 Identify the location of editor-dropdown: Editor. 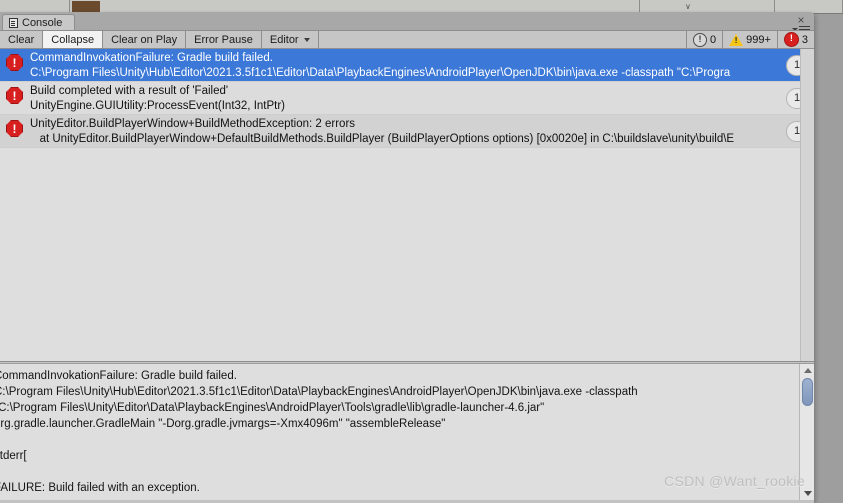
(290, 39).